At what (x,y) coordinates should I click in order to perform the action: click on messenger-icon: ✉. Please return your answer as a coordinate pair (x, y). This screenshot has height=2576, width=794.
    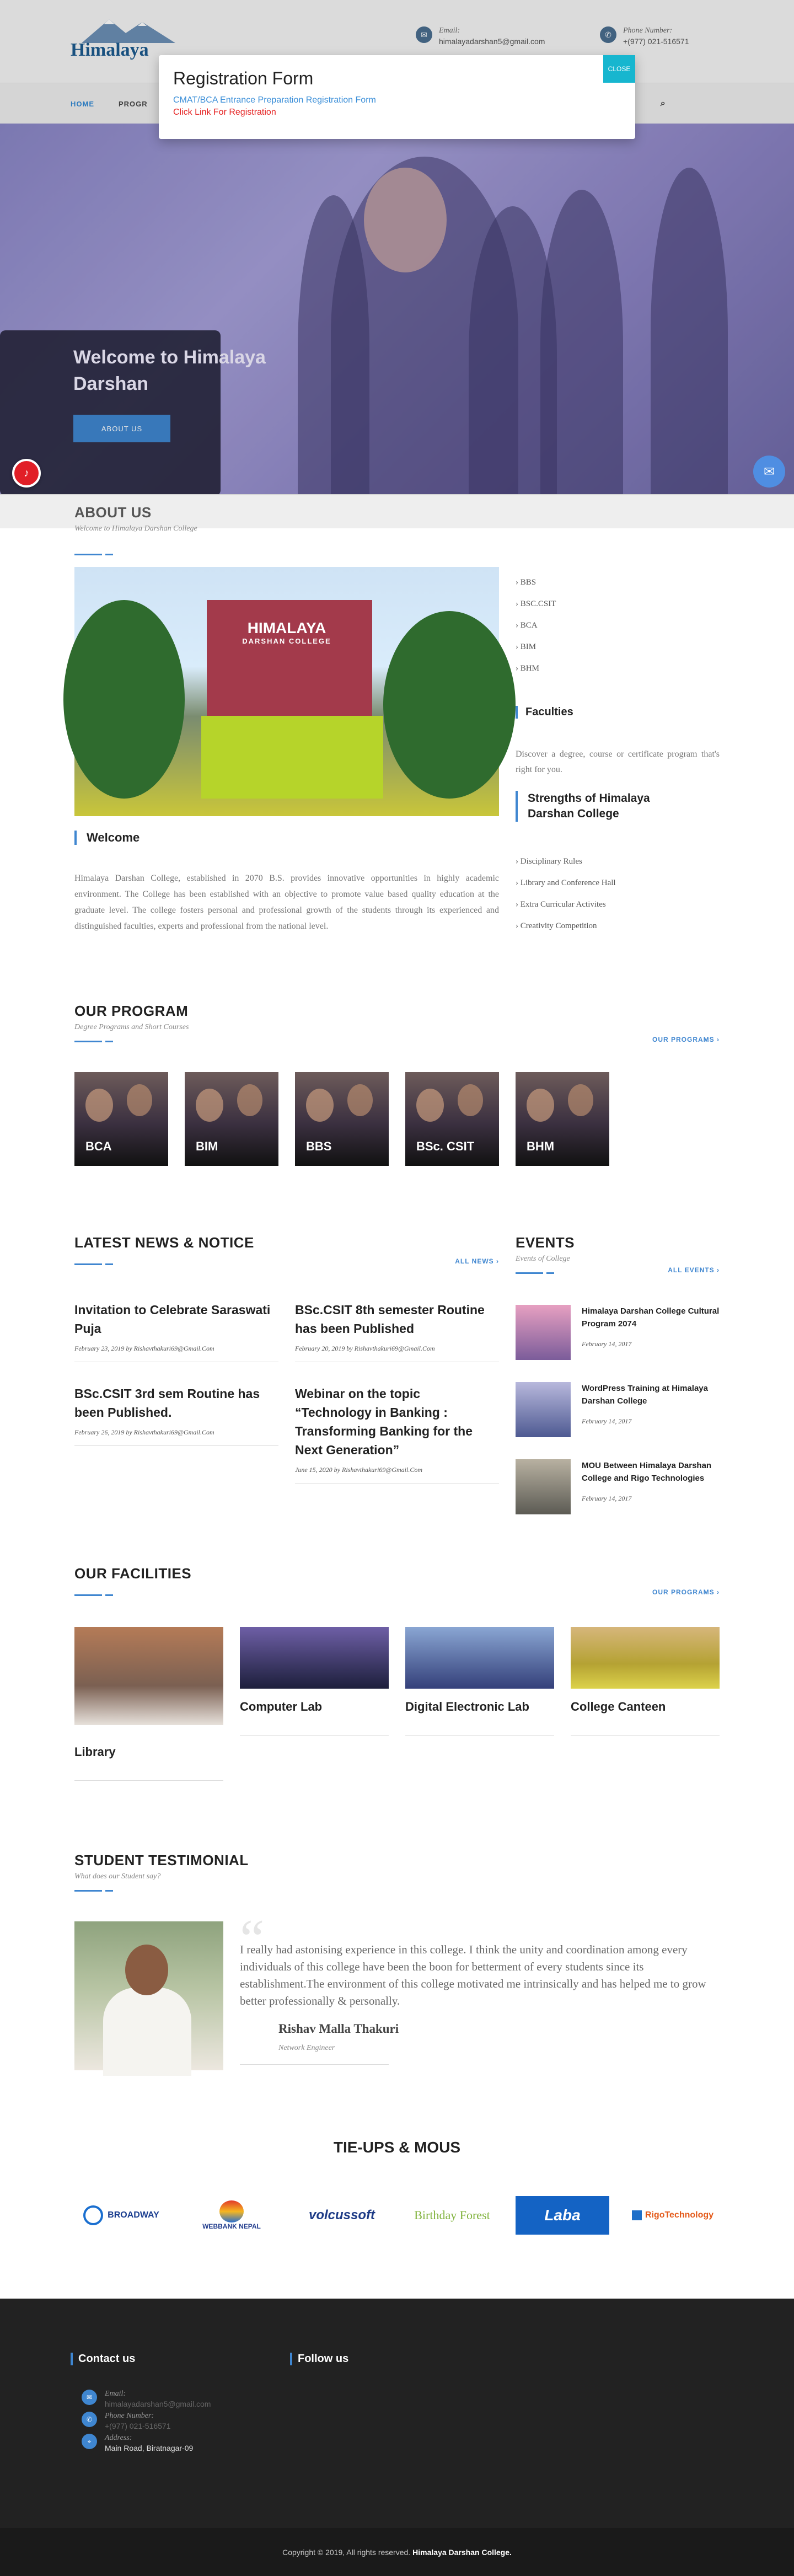
    Looking at the image, I should click on (769, 472).